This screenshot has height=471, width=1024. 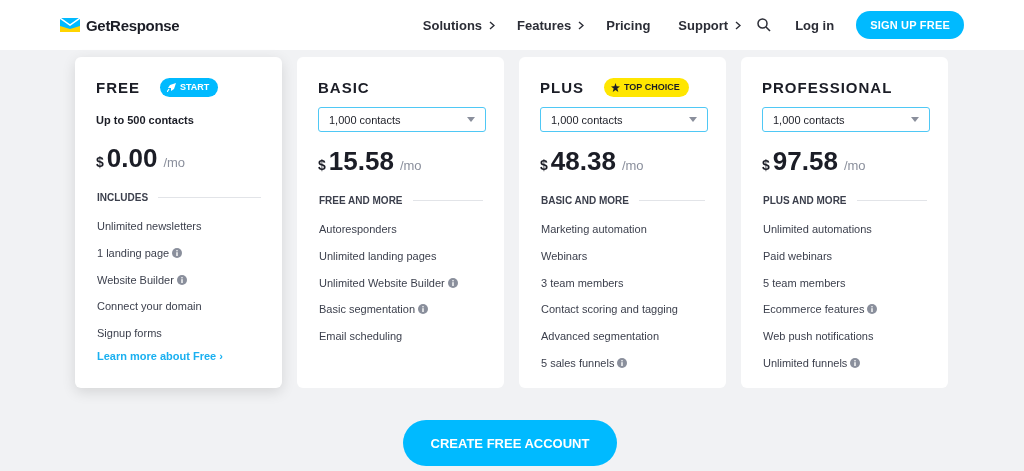 What do you see at coordinates (149, 306) in the screenshot?
I see `feature-text: Connect your domain` at bounding box center [149, 306].